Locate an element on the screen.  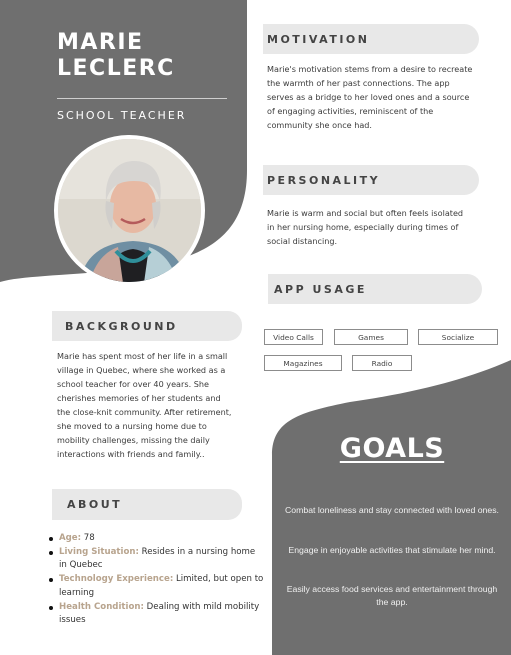
tag-radio: Radio is located at coordinates (382, 363).